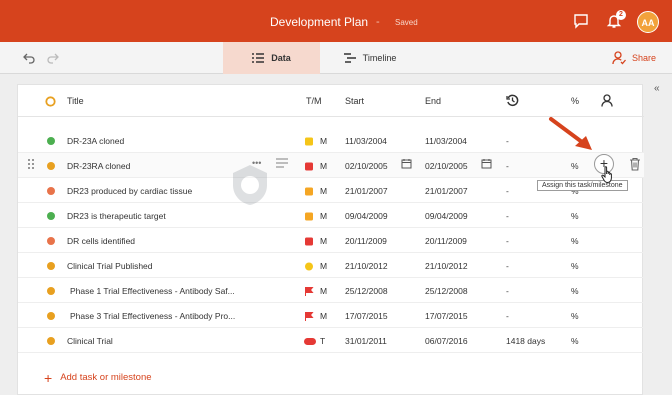 Image resolution: width=672 pixels, height=395 pixels. Describe the element at coordinates (331, 165) in the screenshot. I see `table-row: DR-23RA cloned M 02/10/2005 02/10/2005 -%` at that location.